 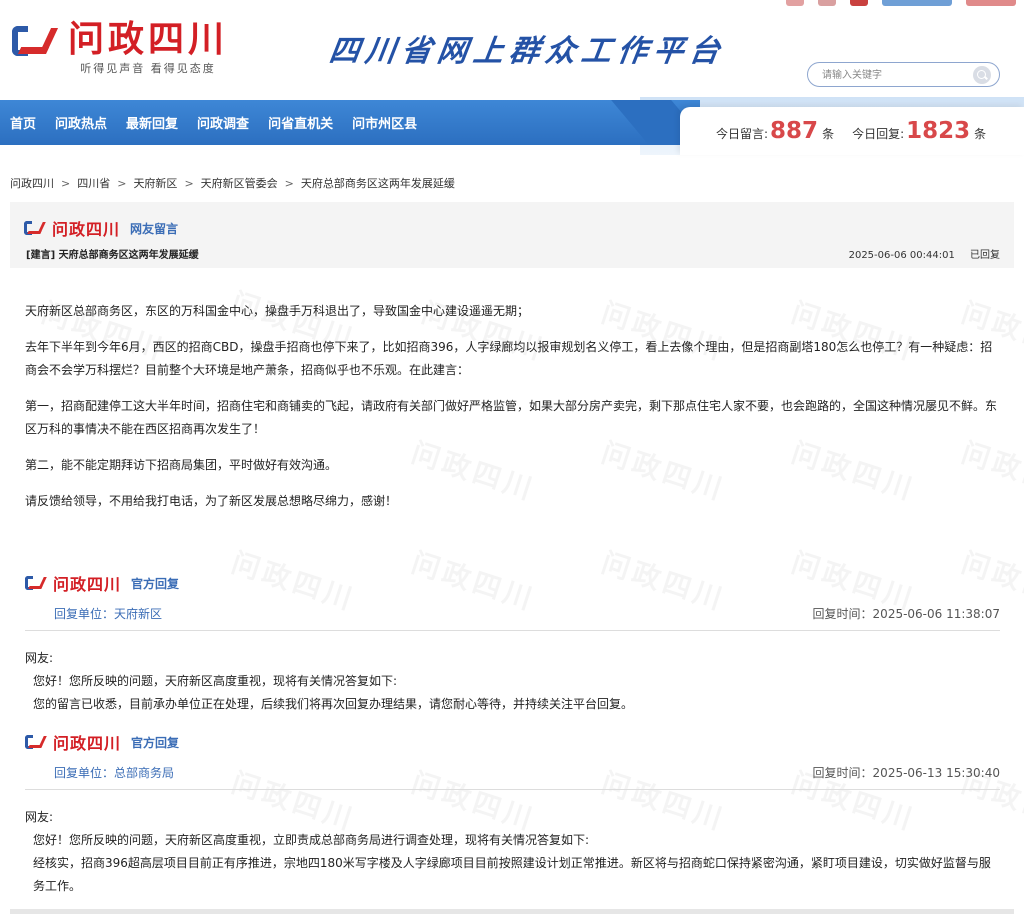 What do you see at coordinates (377, 183) in the screenshot?
I see `breadcrumb-current: 天府总部商务区这两年发展延缓` at bounding box center [377, 183].